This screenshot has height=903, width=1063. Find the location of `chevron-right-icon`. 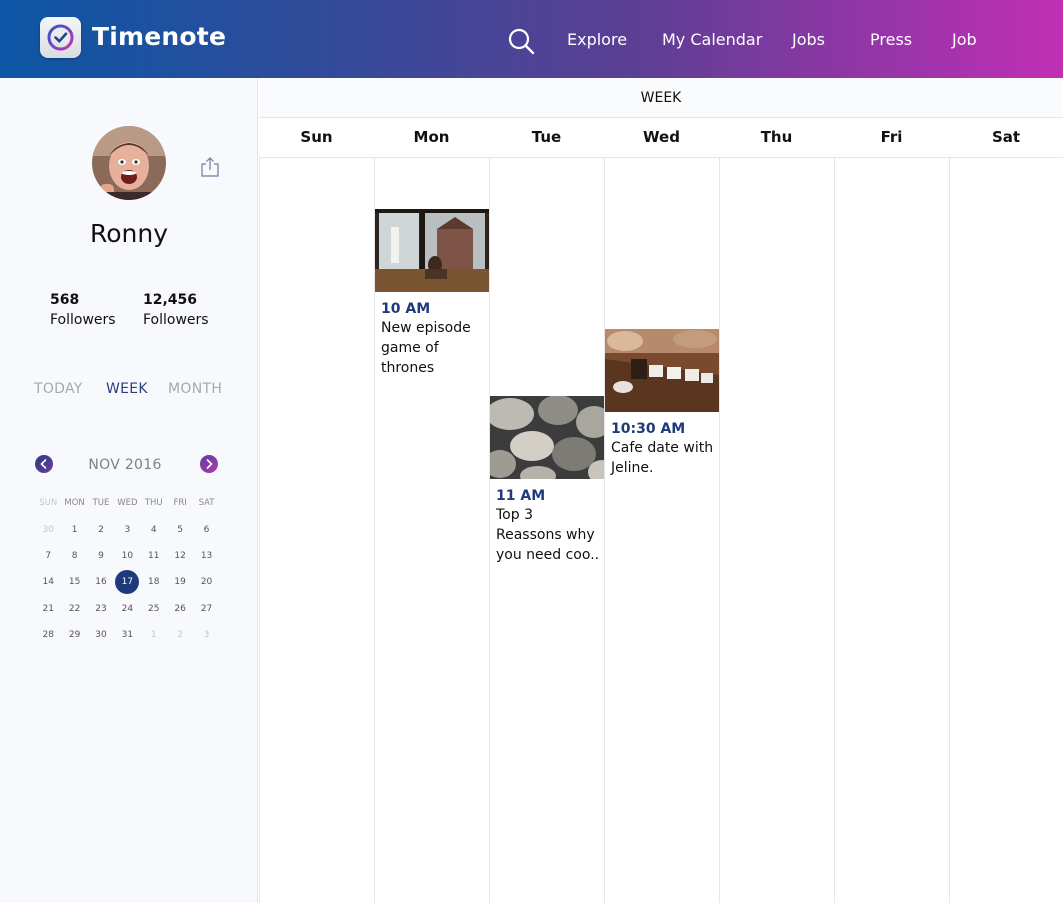

chevron-right-icon is located at coordinates (209, 464).